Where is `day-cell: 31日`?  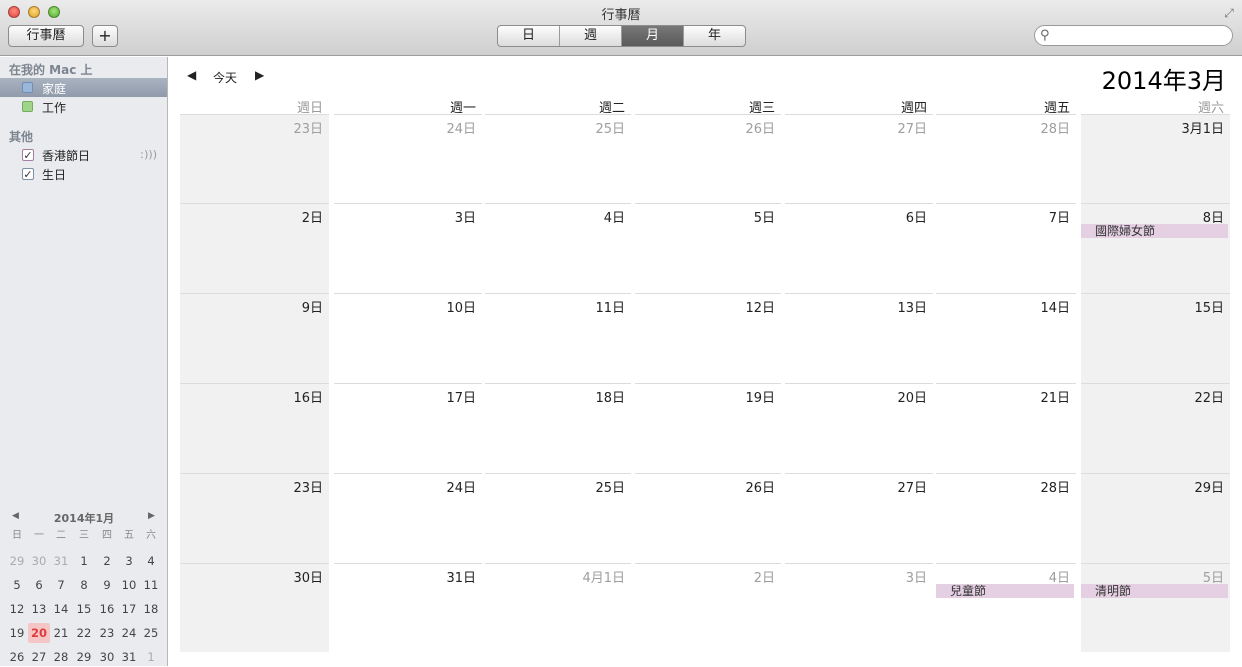
day-cell: 31日 is located at coordinates (408, 607).